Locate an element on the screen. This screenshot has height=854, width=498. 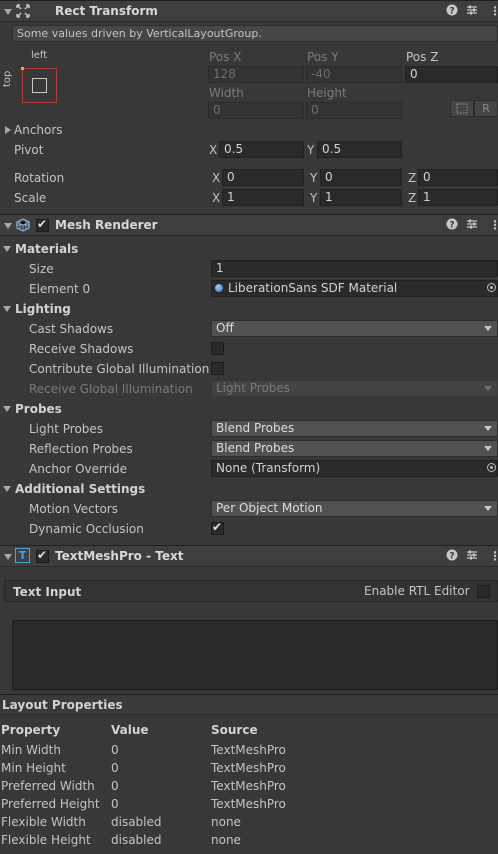
mesh-renderer-icon is located at coordinates (23, 225).